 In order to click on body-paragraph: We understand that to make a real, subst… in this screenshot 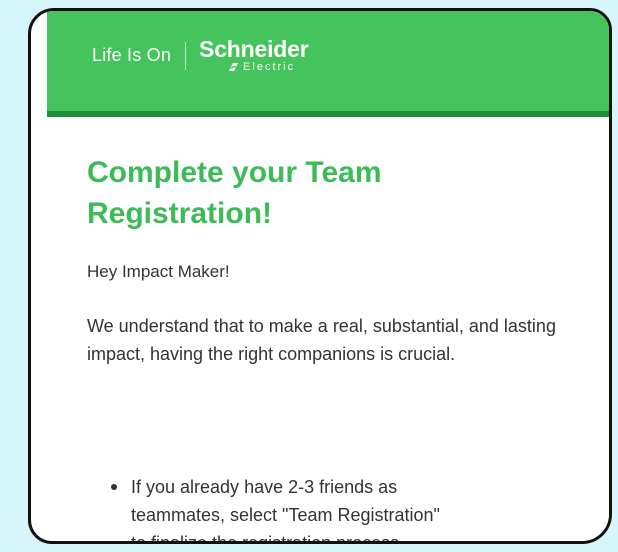, I will do `click(321, 340)`.